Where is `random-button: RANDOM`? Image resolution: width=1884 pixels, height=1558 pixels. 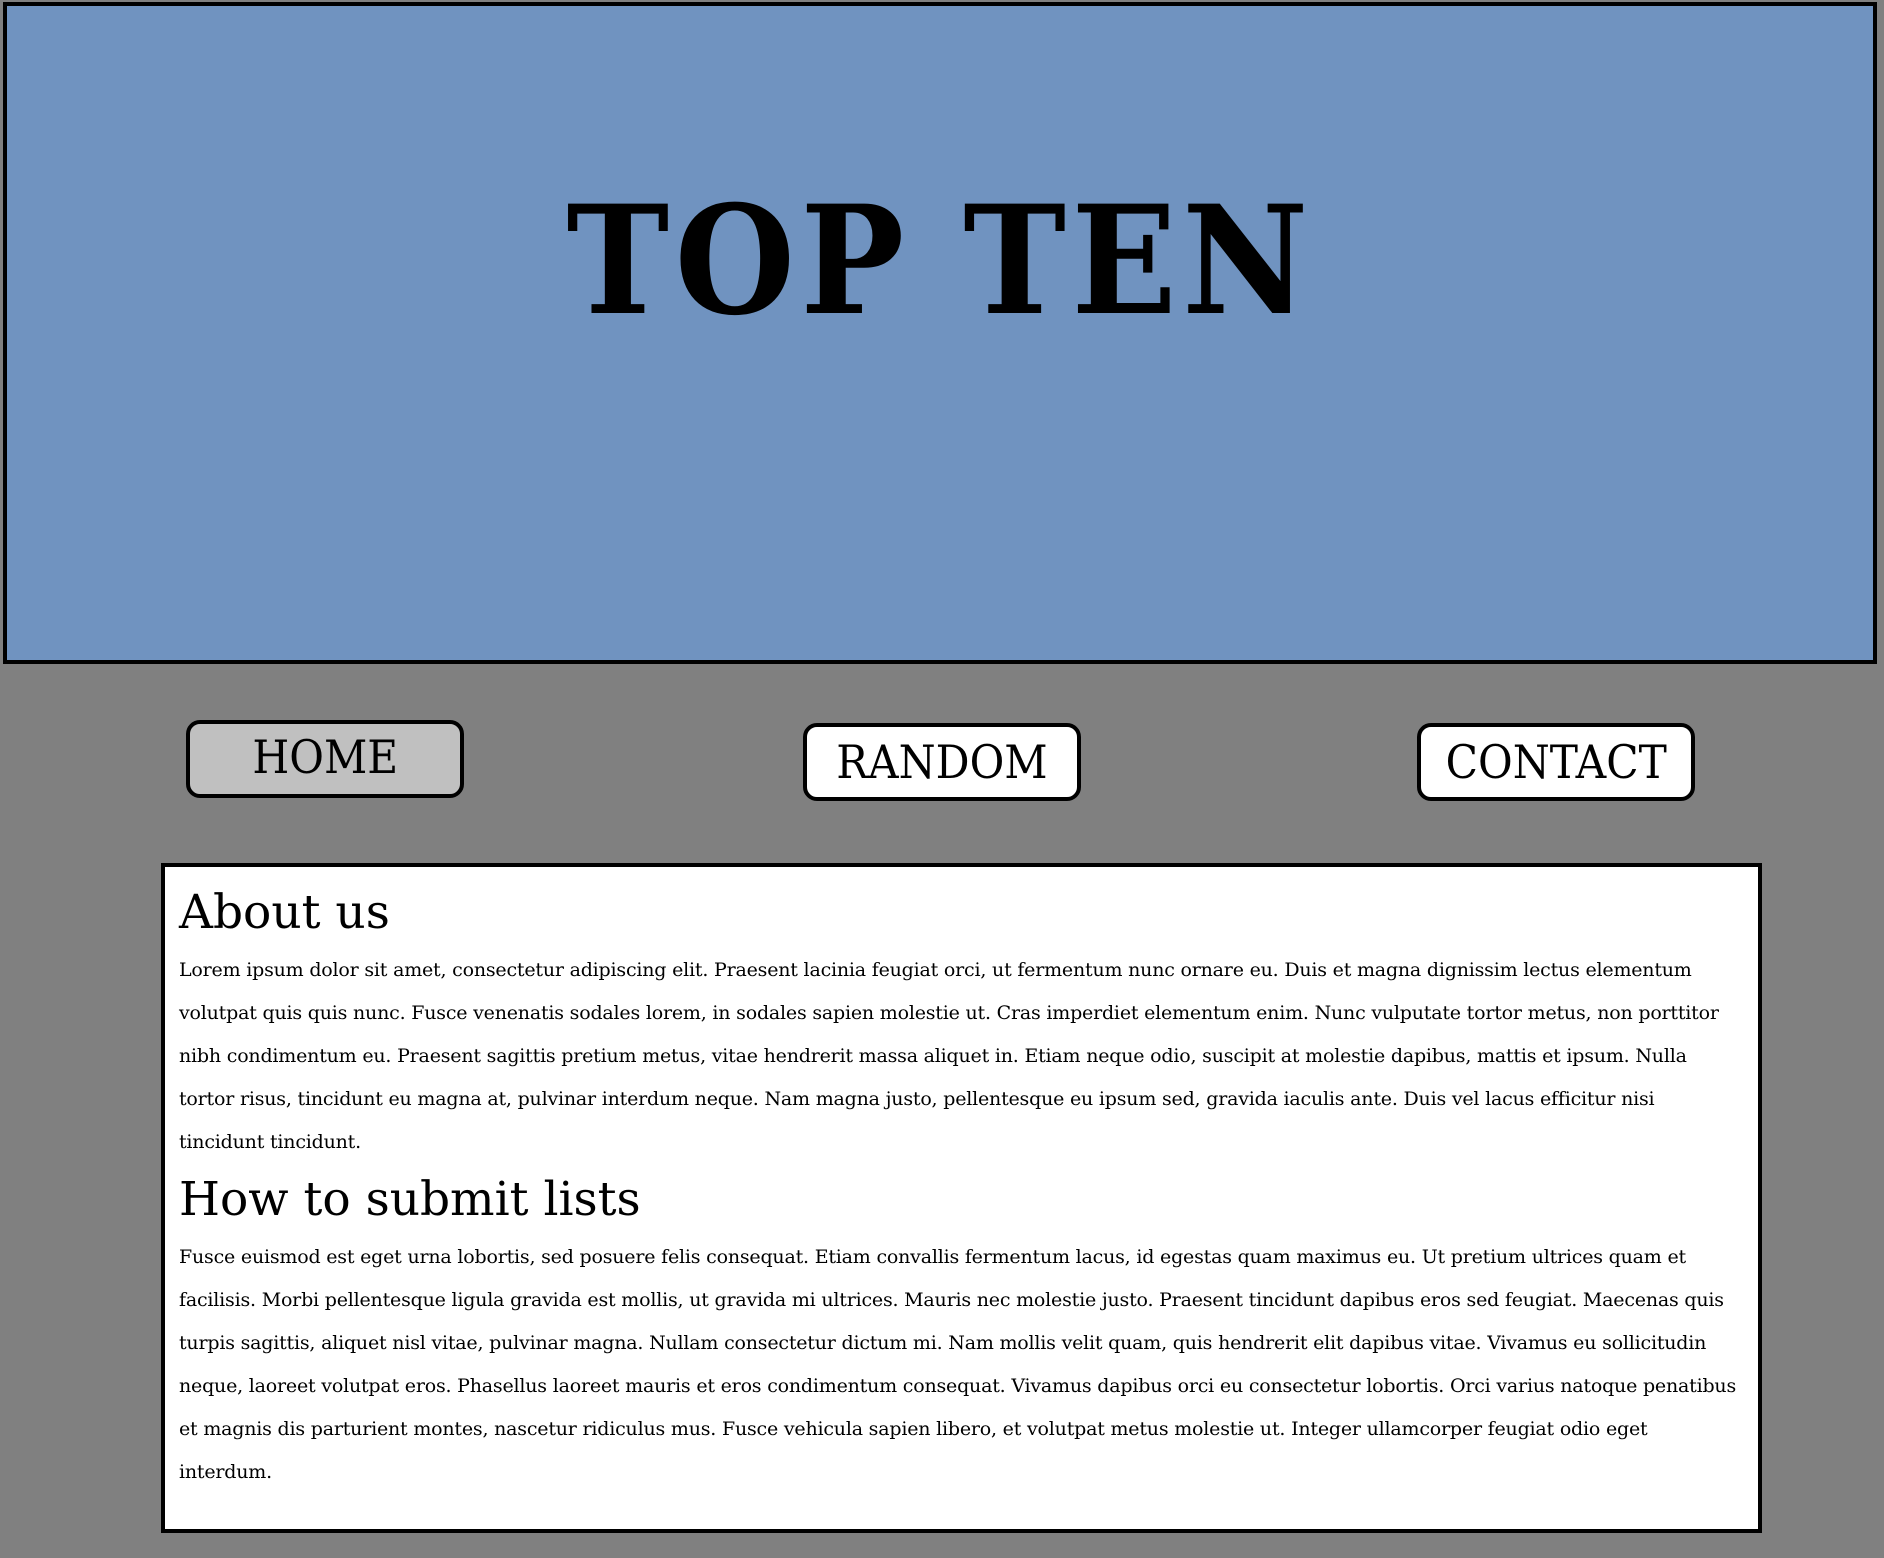 random-button: RANDOM is located at coordinates (942, 762).